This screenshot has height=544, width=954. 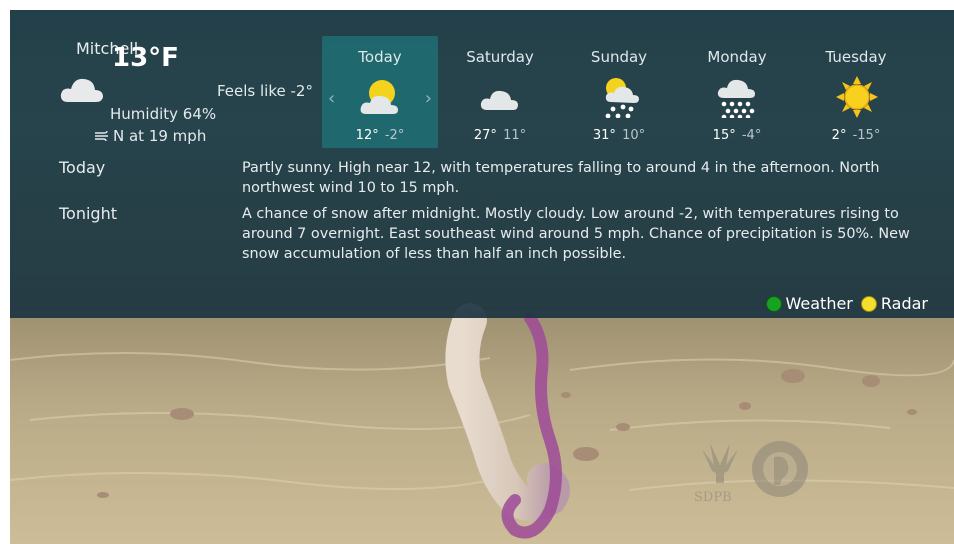 What do you see at coordinates (160, 136) in the screenshot?
I see `wind-text: N at 19 mph` at bounding box center [160, 136].